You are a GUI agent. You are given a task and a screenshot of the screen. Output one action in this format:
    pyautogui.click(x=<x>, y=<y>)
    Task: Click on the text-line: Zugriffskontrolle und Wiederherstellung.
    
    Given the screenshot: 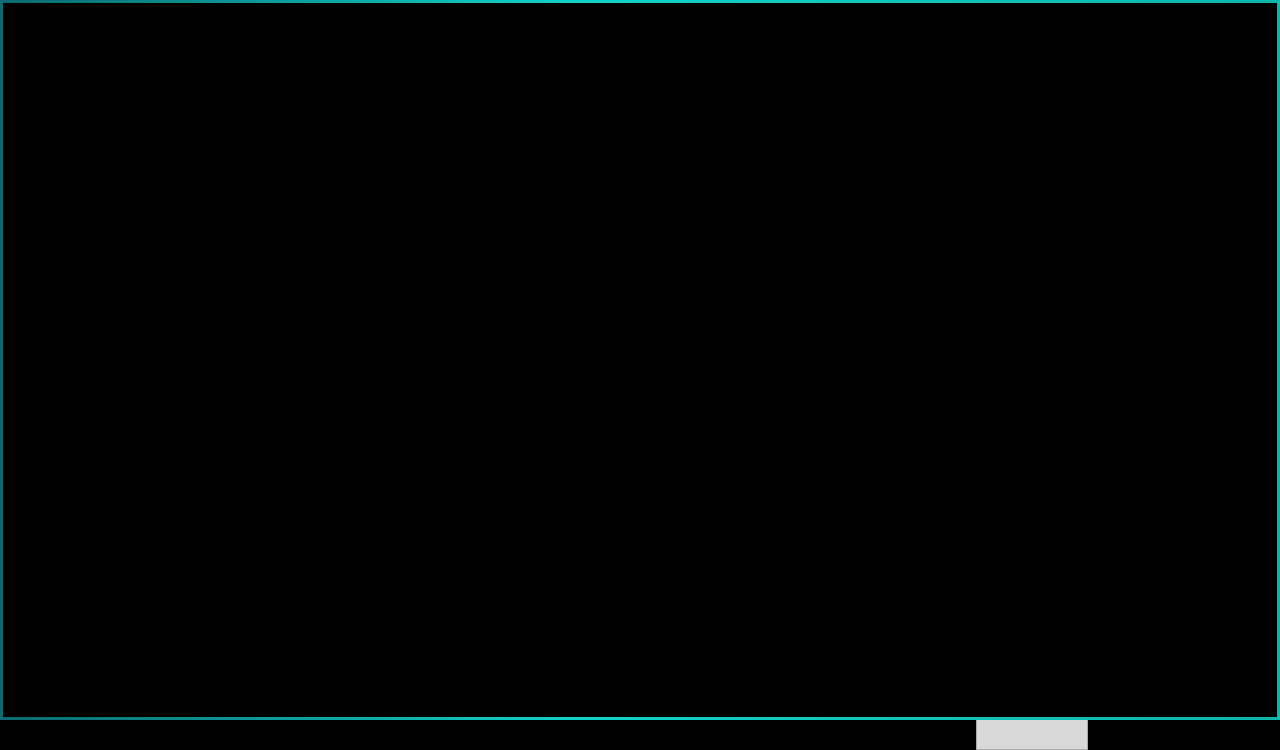 What is the action you would take?
    pyautogui.click(x=809, y=68)
    